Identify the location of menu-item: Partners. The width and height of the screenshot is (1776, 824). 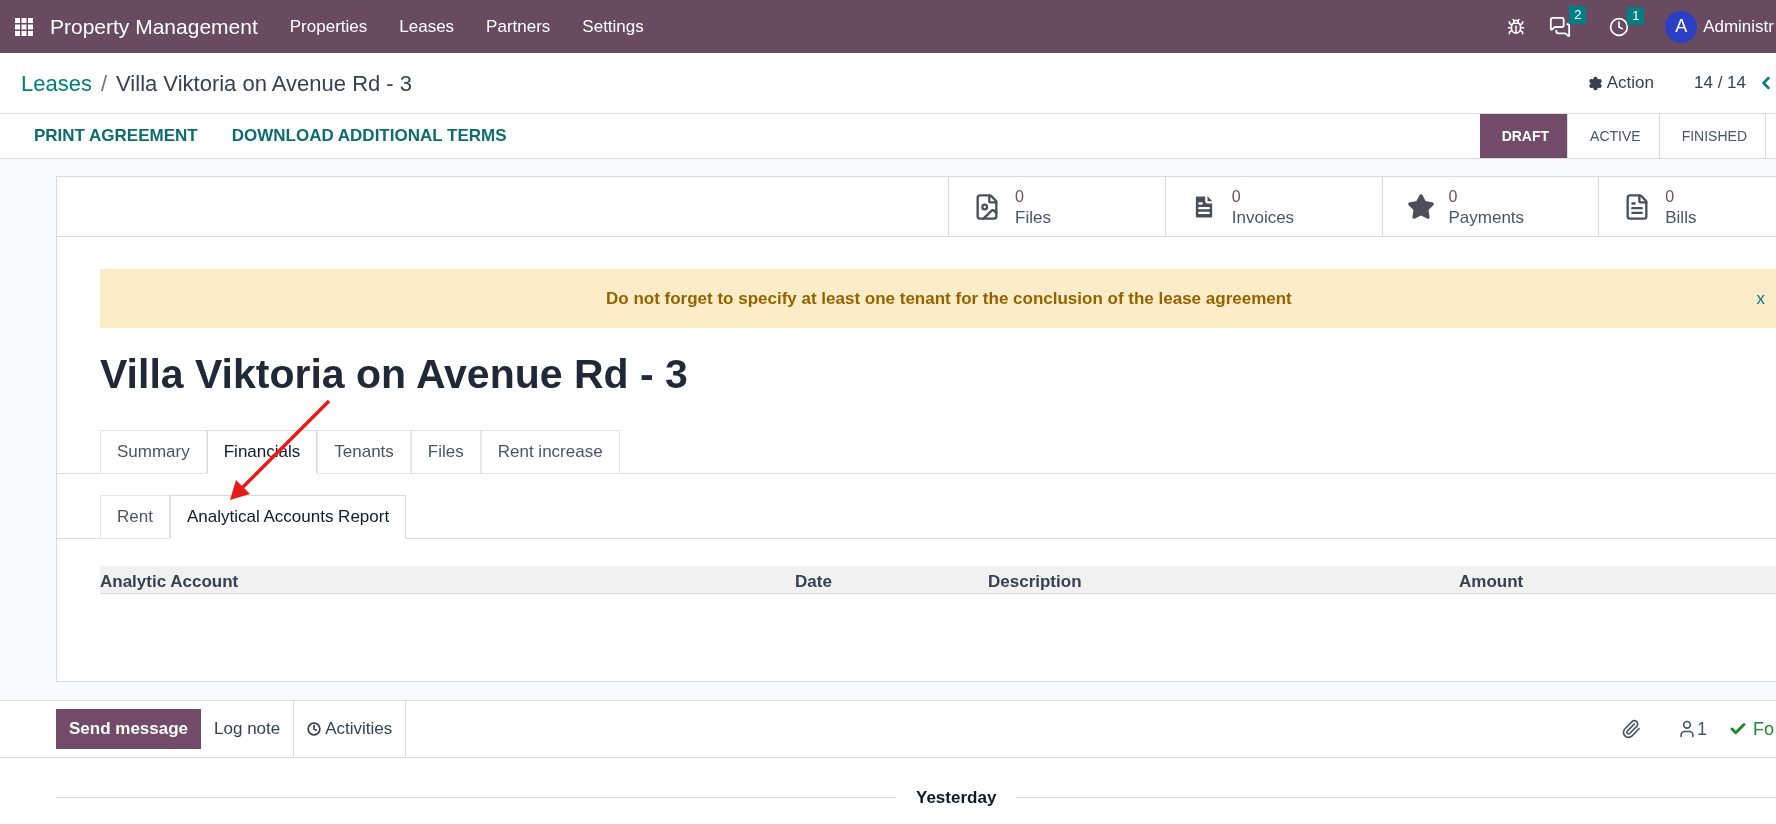
(518, 26).